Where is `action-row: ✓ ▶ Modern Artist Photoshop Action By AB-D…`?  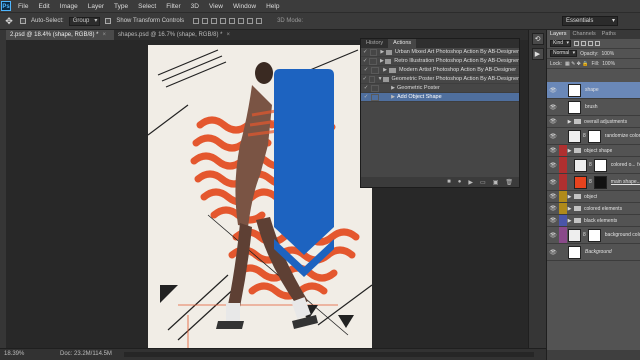 action-row: ✓ ▶ Modern Artist Photoshop Action By AB-D… is located at coordinates (440, 70).